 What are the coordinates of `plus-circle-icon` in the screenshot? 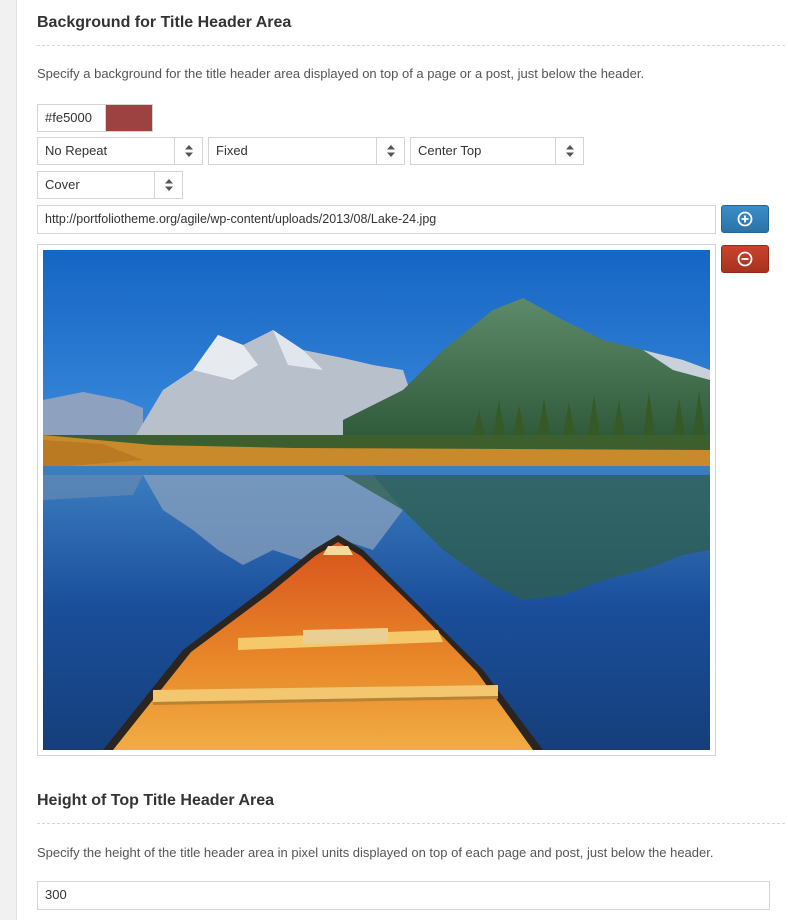 It's located at (745, 219).